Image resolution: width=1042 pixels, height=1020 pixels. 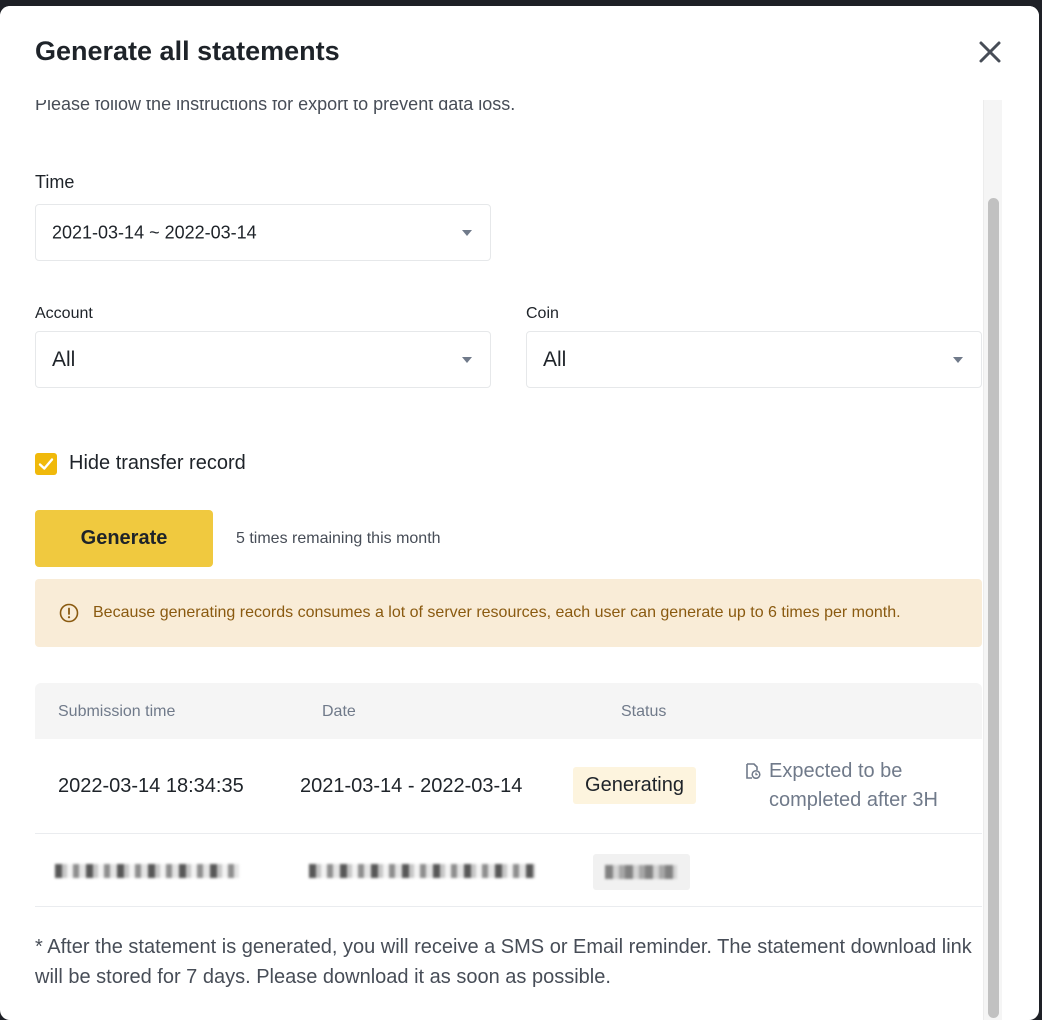 I want to click on redacted-status-badge, so click(x=641, y=872).